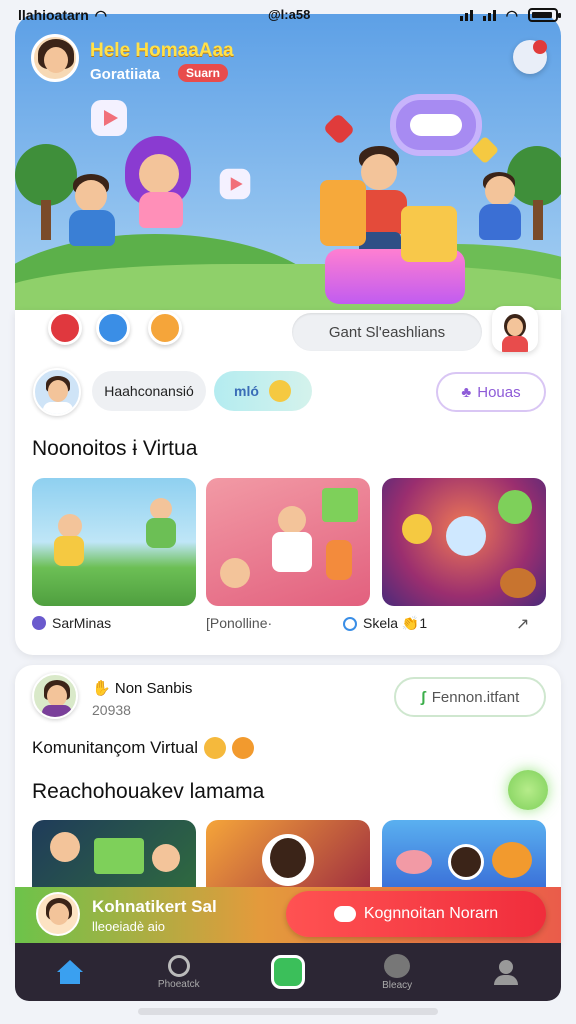 The width and height of the screenshot is (576, 1024). Describe the element at coordinates (129, 926) in the screenshot. I see `promo-subtitle: lleoeiadè aio` at that location.